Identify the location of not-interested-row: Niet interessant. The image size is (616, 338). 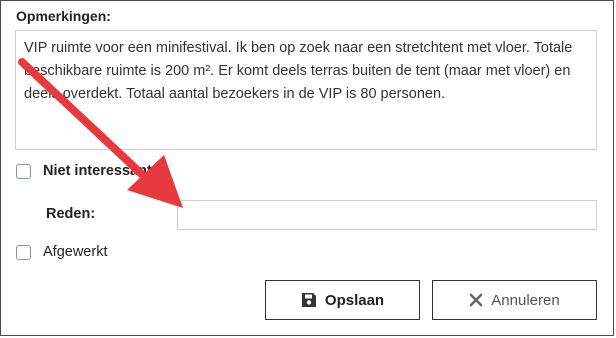
(84, 171).